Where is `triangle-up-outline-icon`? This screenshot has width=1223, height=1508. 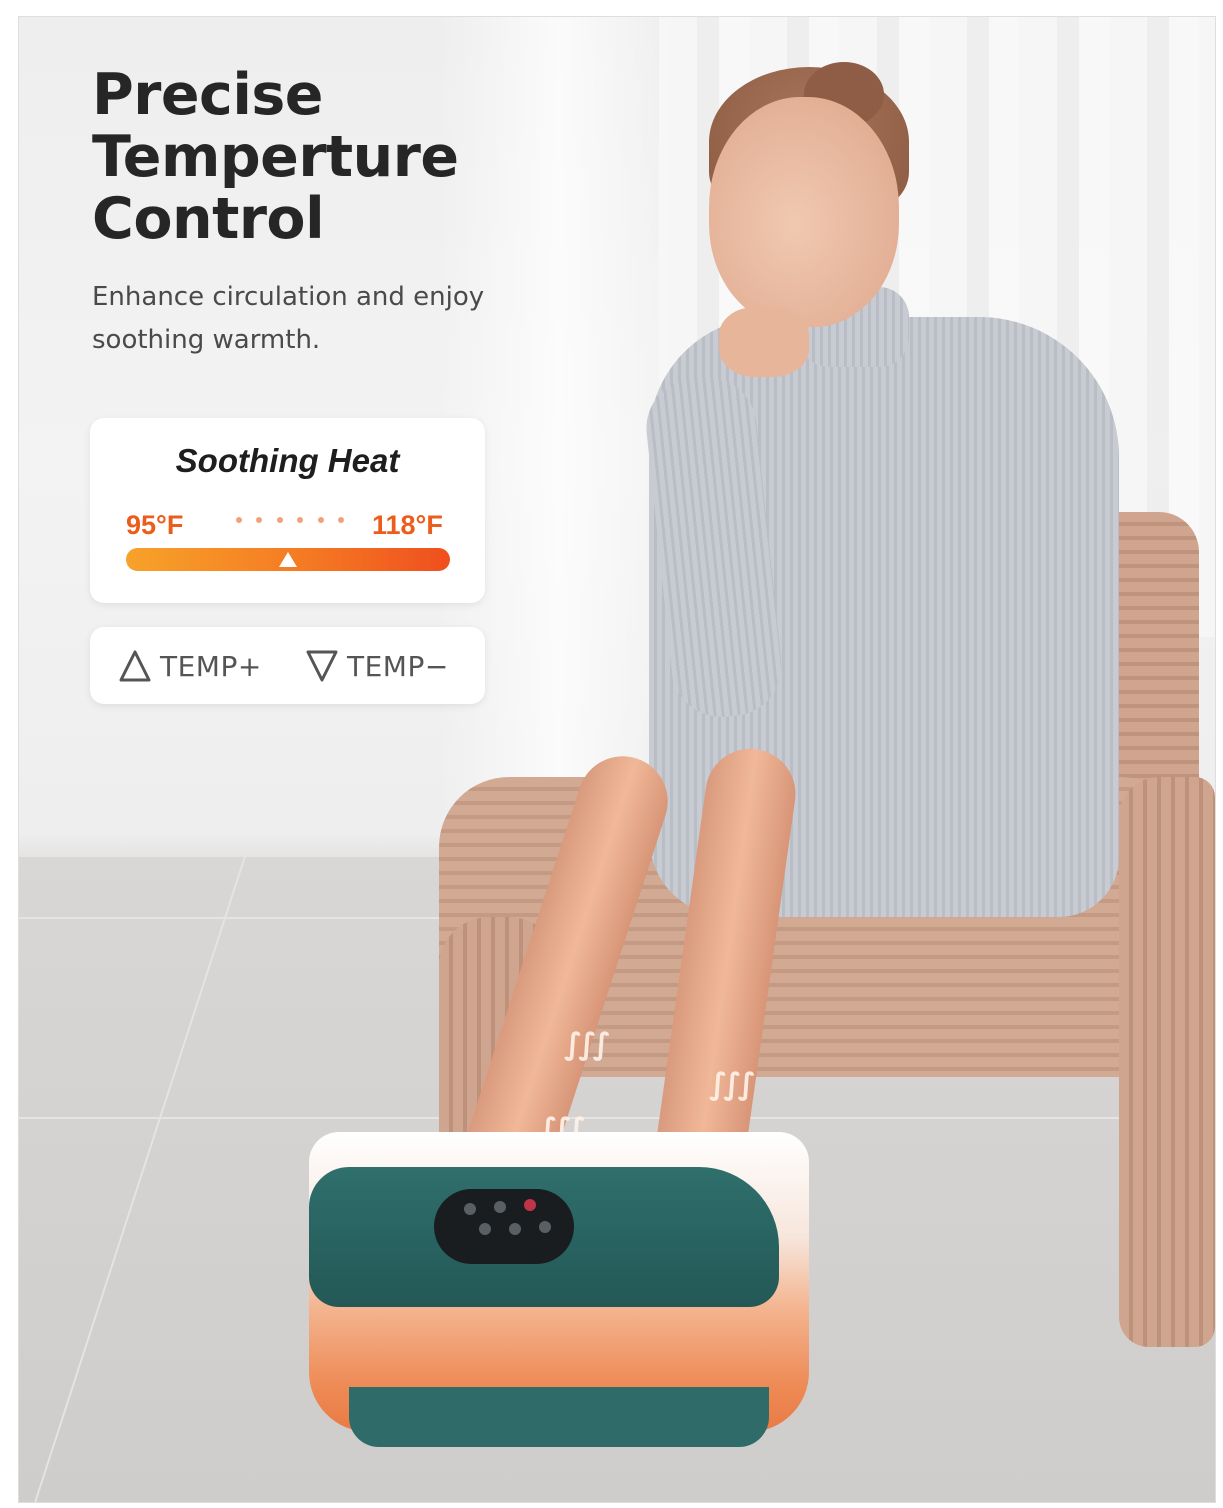 triangle-up-outline-icon is located at coordinates (135, 666).